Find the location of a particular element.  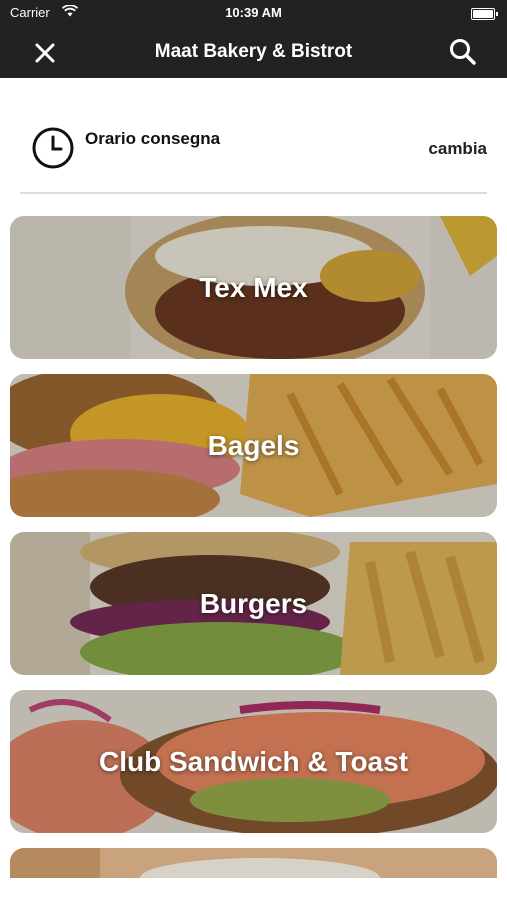

page-title: Maat Bakery & Bistrot is located at coordinates (253, 51).